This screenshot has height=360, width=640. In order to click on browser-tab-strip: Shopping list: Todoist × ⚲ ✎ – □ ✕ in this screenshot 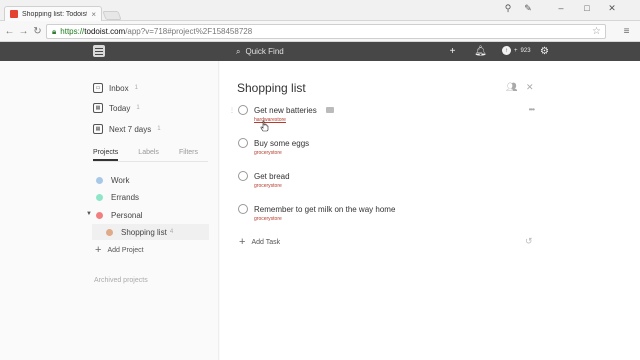, I will do `click(320, 10)`.